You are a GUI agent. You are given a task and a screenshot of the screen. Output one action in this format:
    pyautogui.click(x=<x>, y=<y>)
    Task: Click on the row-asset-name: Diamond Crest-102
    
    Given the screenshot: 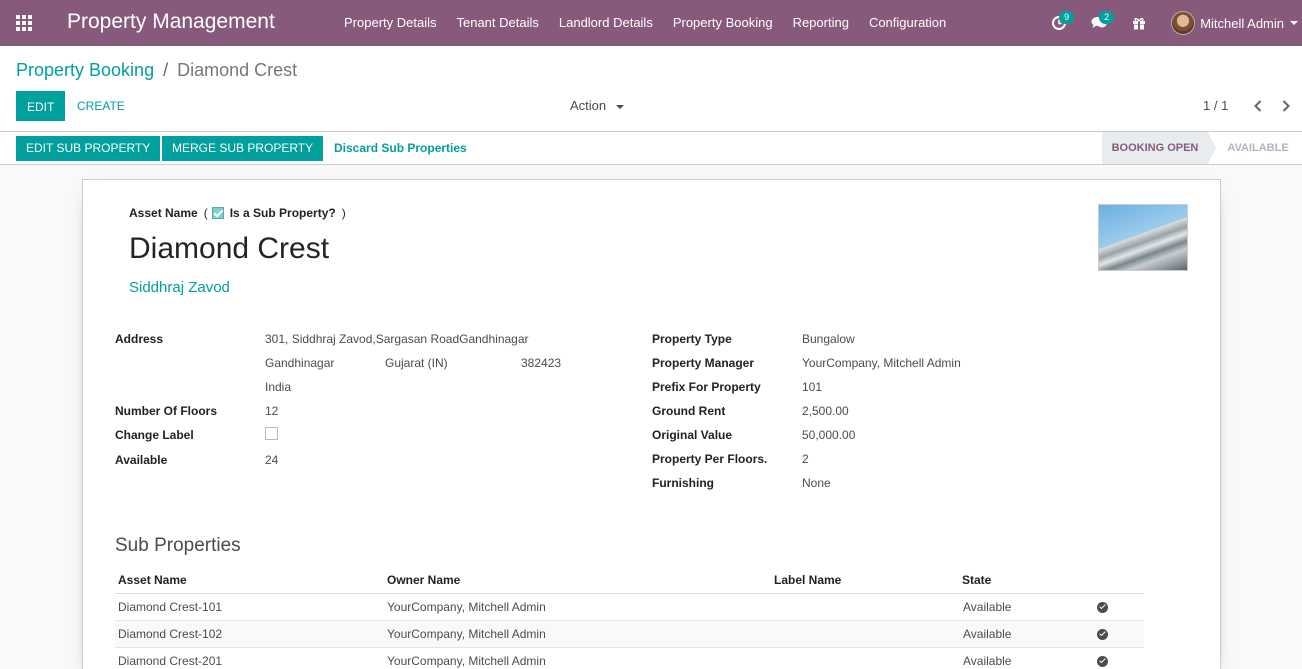 What is the action you would take?
    pyautogui.click(x=170, y=634)
    